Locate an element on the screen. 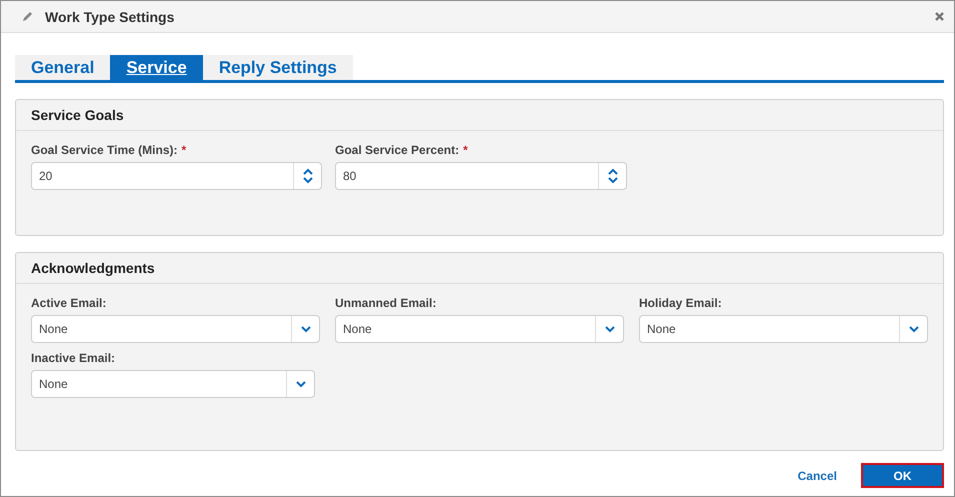 The width and height of the screenshot is (955, 497). field-label: Goal Service Time (Mins): * is located at coordinates (109, 150).